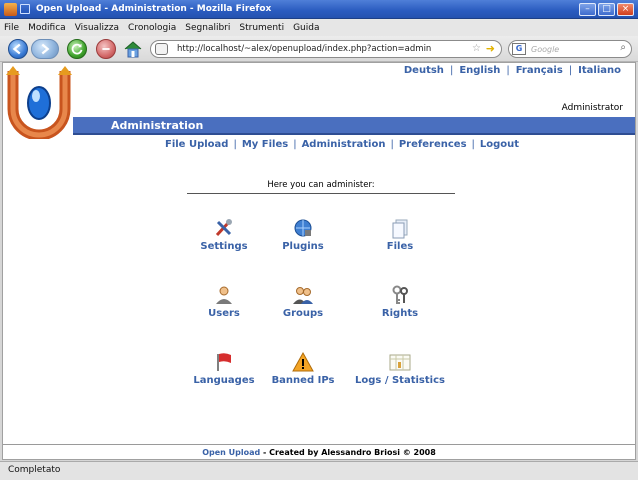 This screenshot has height=480, width=638. Describe the element at coordinates (490, 48) in the screenshot. I see `go-arrow-icon: ➜` at that location.